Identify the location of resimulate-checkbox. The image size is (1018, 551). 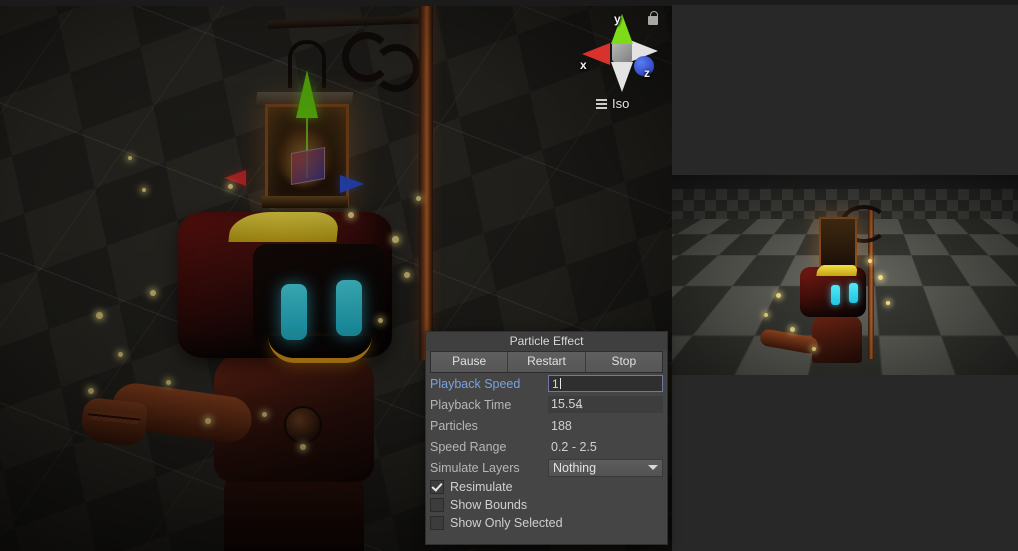
(437, 487).